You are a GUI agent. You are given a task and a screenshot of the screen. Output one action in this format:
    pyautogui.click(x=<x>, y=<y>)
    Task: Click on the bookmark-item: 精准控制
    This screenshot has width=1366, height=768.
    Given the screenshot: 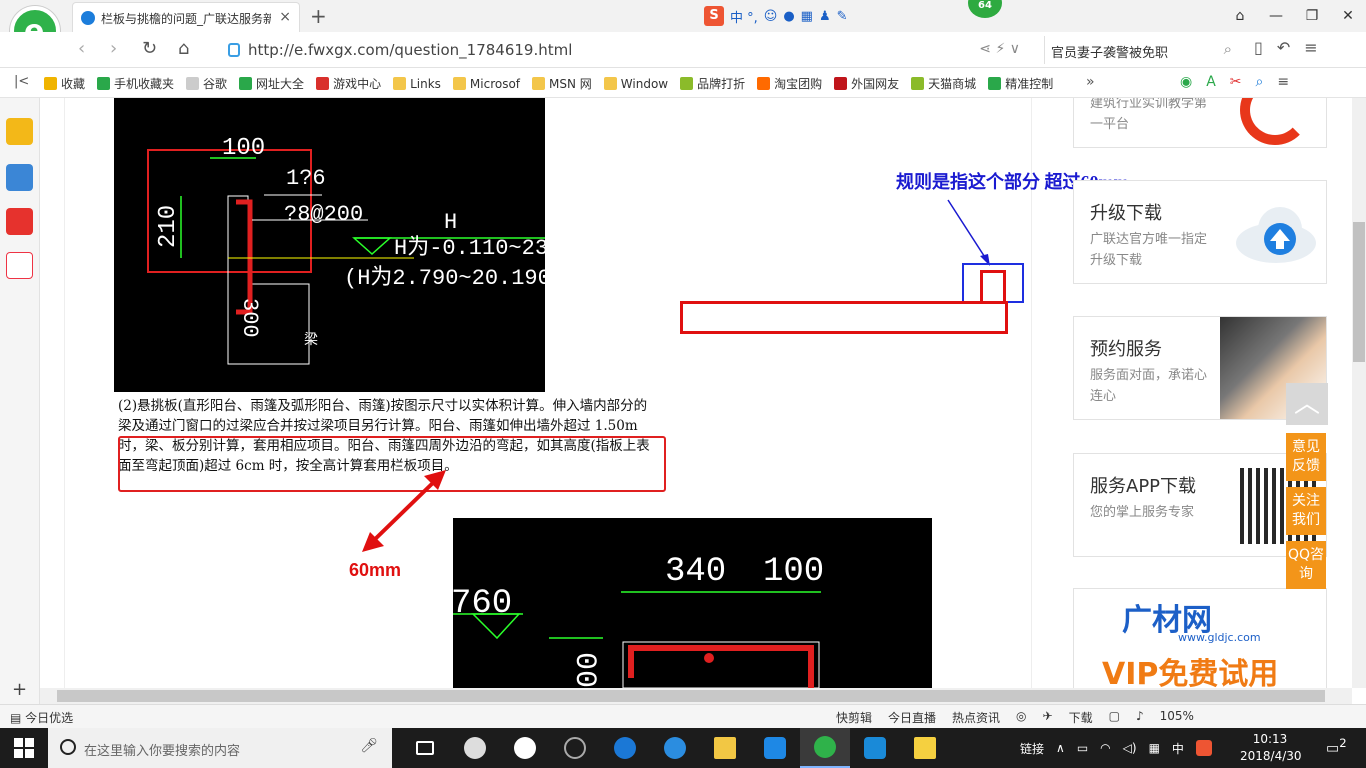 What is the action you would take?
    pyautogui.click(x=1020, y=83)
    